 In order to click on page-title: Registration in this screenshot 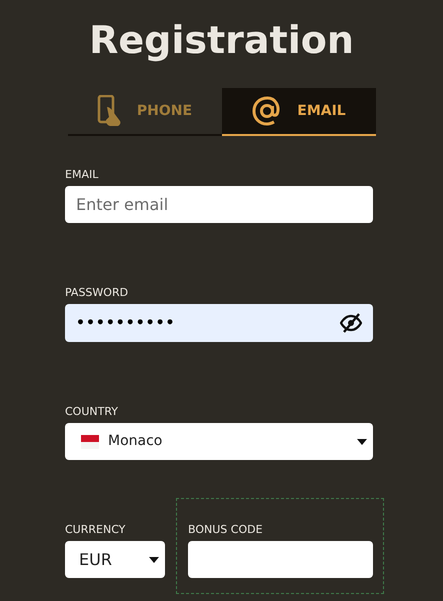, I will do `click(221, 40)`.